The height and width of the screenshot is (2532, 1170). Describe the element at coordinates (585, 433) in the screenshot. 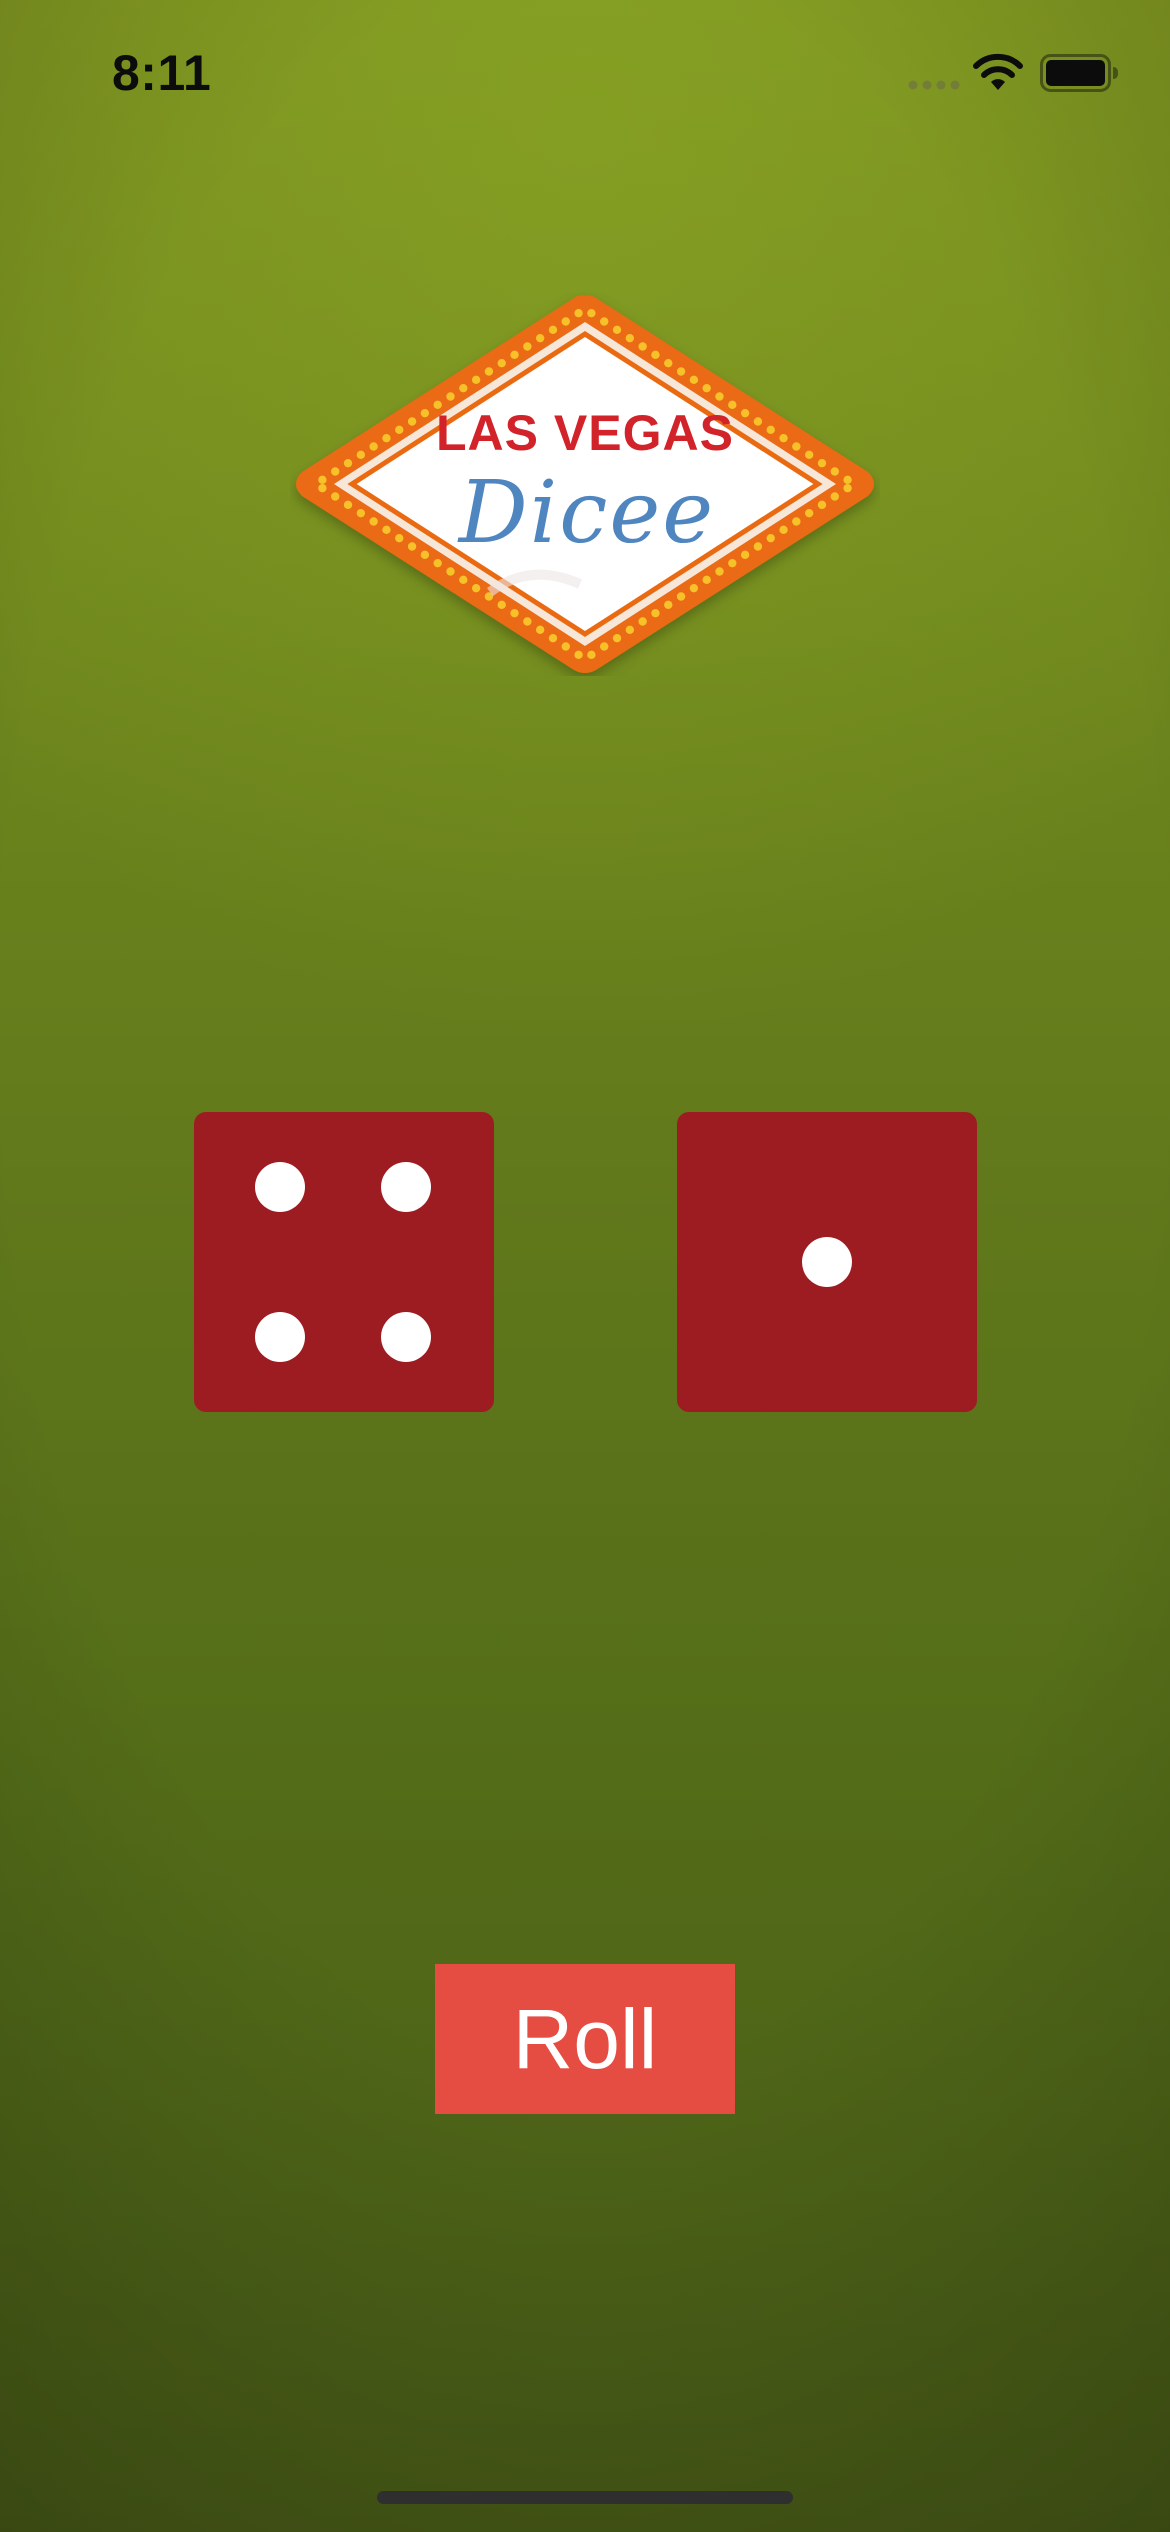

I see `logo-title: LAS VEGAS` at that location.